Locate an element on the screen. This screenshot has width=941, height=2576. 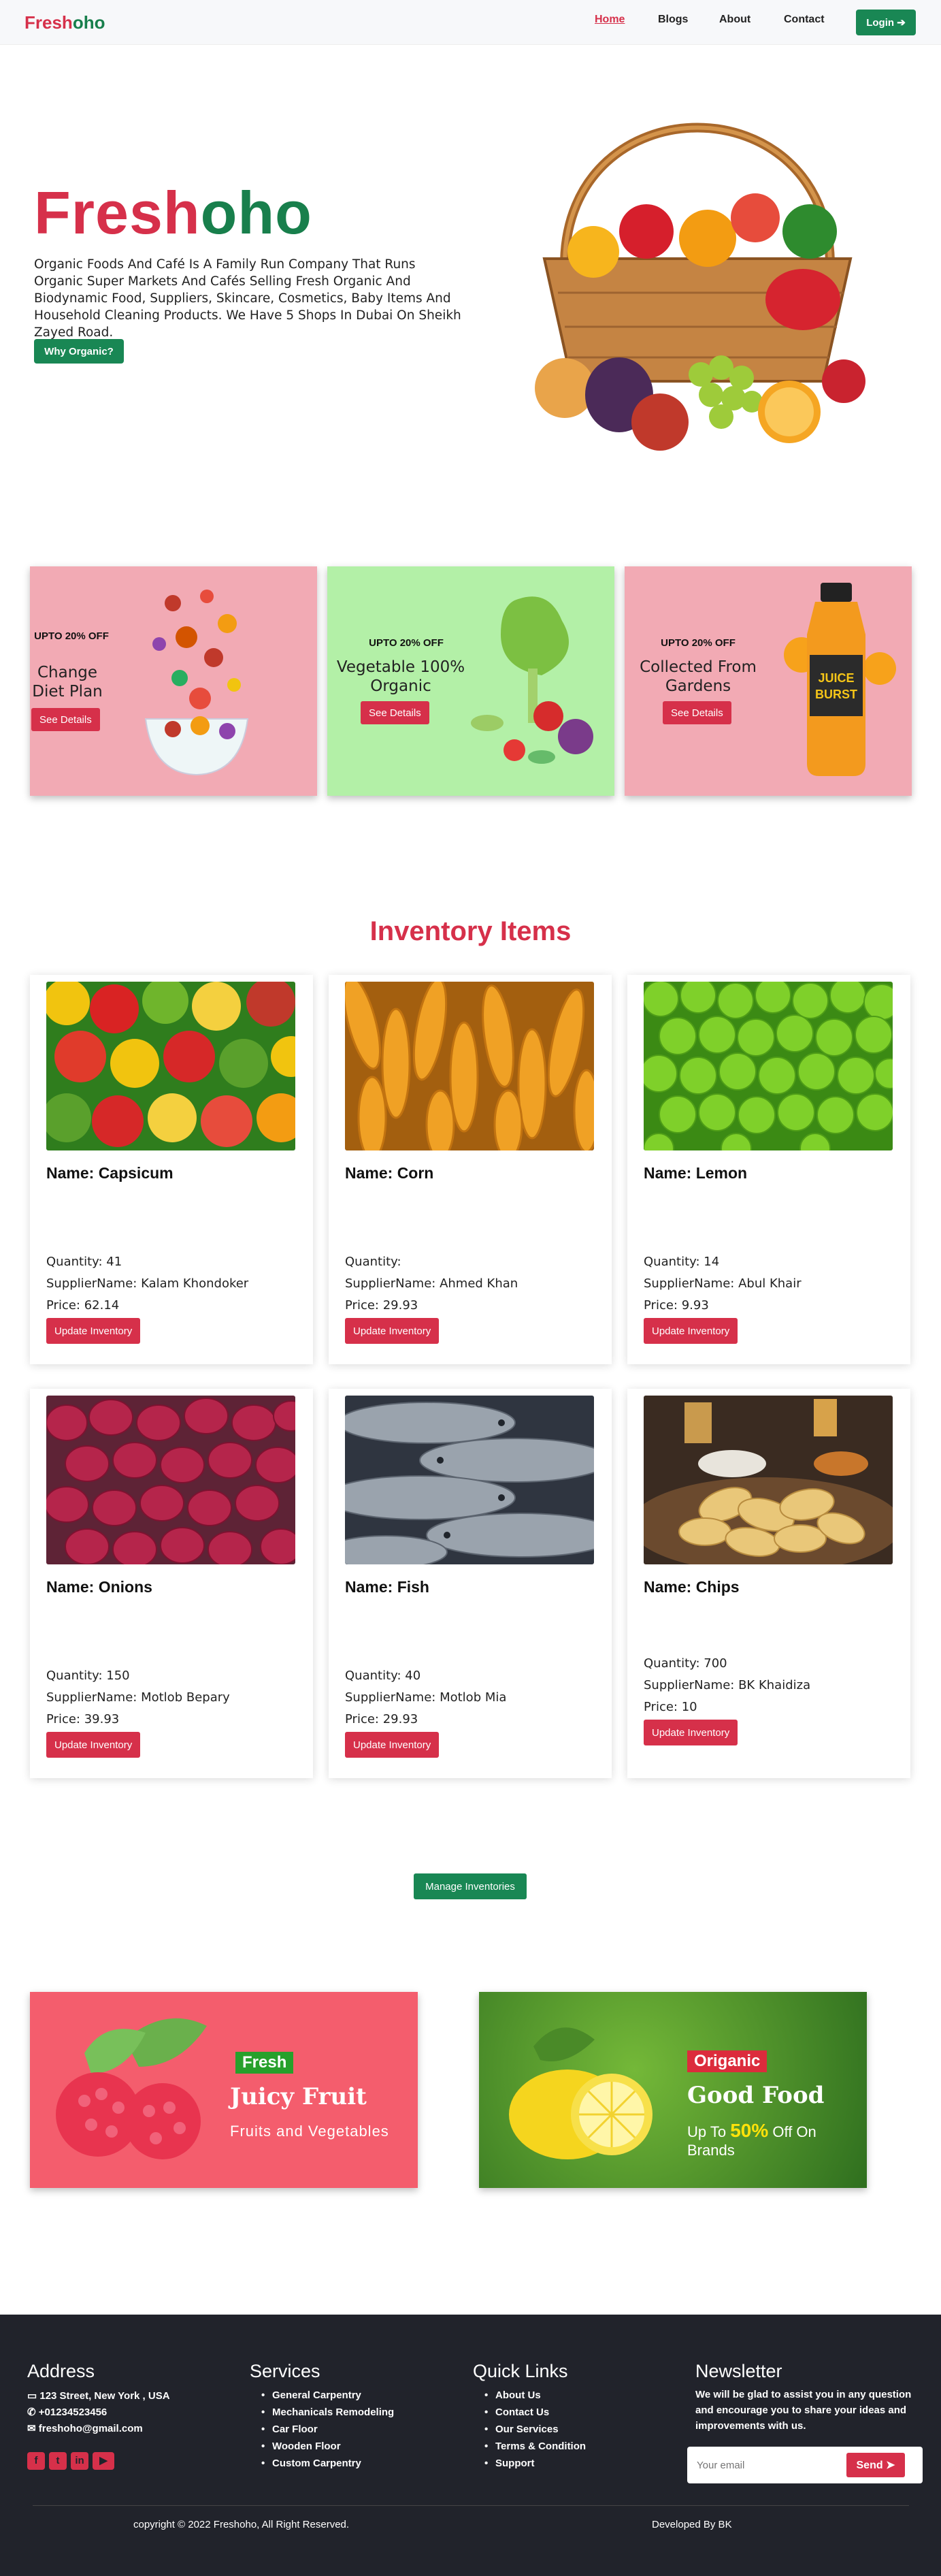
fish-image is located at coordinates (469, 1480).